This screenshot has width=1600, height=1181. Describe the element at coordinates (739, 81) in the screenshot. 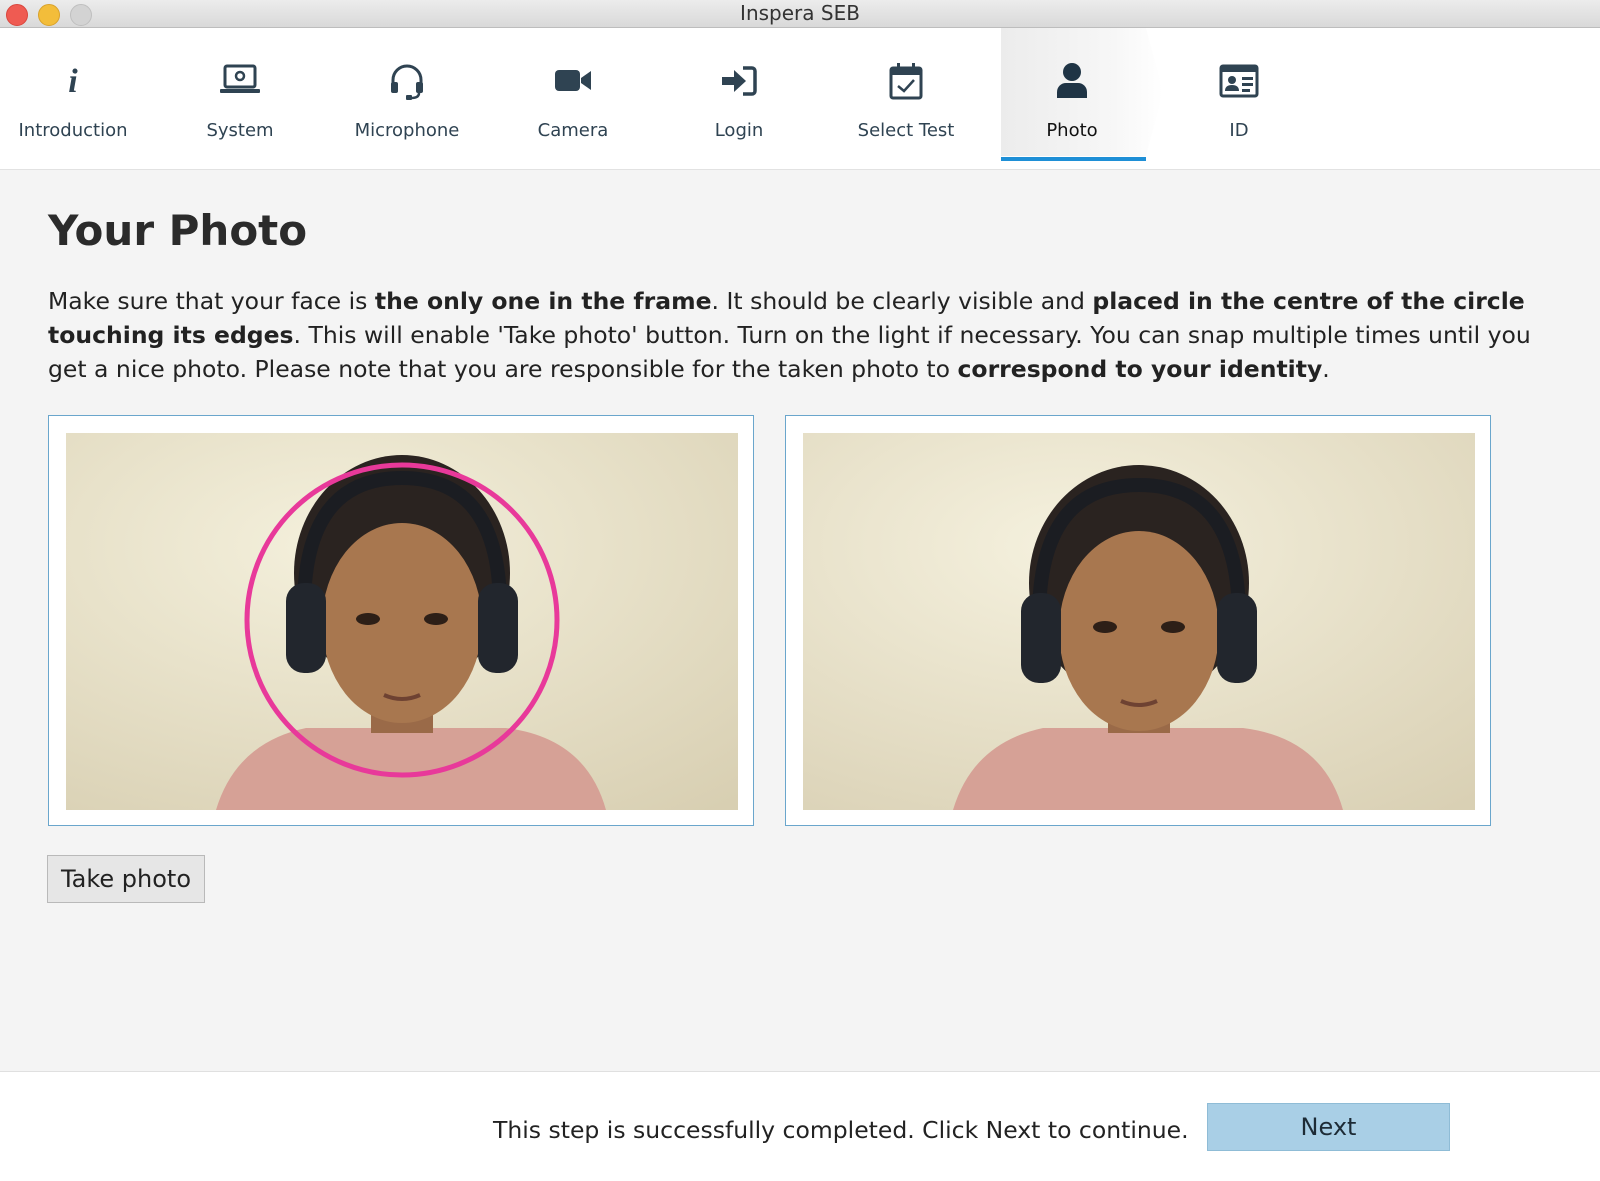

I see `sign-in-icon` at that location.